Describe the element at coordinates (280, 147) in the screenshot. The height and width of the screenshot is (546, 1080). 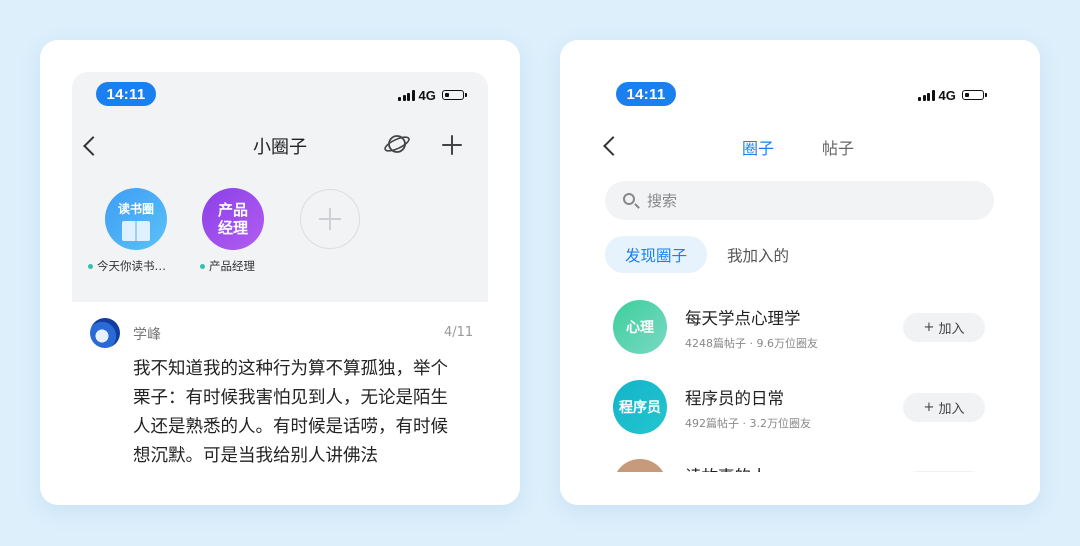
I see `page-title: 小圈子` at that location.